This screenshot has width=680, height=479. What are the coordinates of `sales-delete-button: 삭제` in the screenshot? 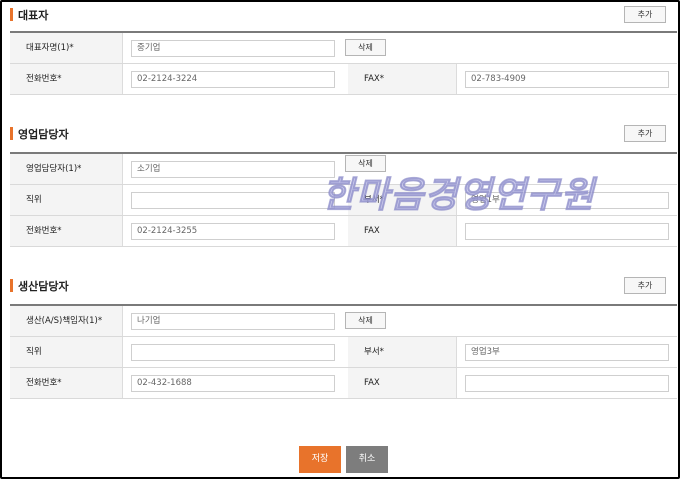 It's located at (365, 163).